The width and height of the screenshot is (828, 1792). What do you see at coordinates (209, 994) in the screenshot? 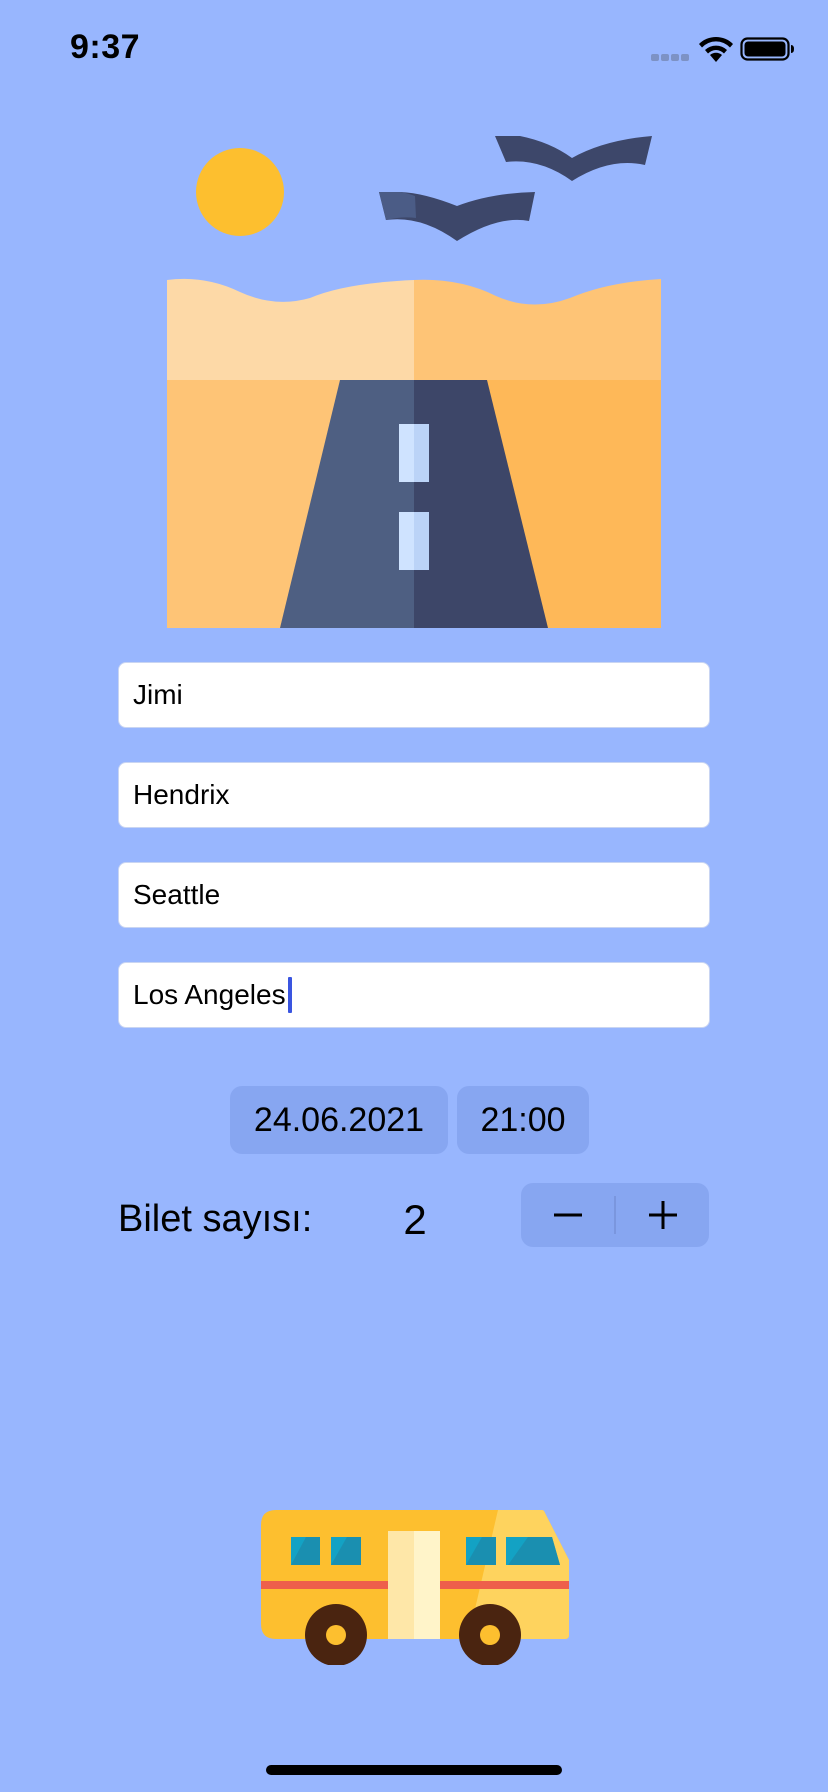
I see `to-city-value: Los Angeles` at bounding box center [209, 994].